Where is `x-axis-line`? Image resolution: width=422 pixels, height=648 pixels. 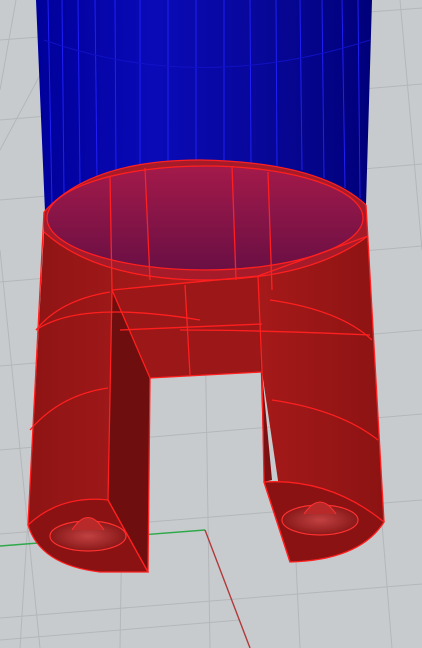
x-axis-line is located at coordinates (227, 588).